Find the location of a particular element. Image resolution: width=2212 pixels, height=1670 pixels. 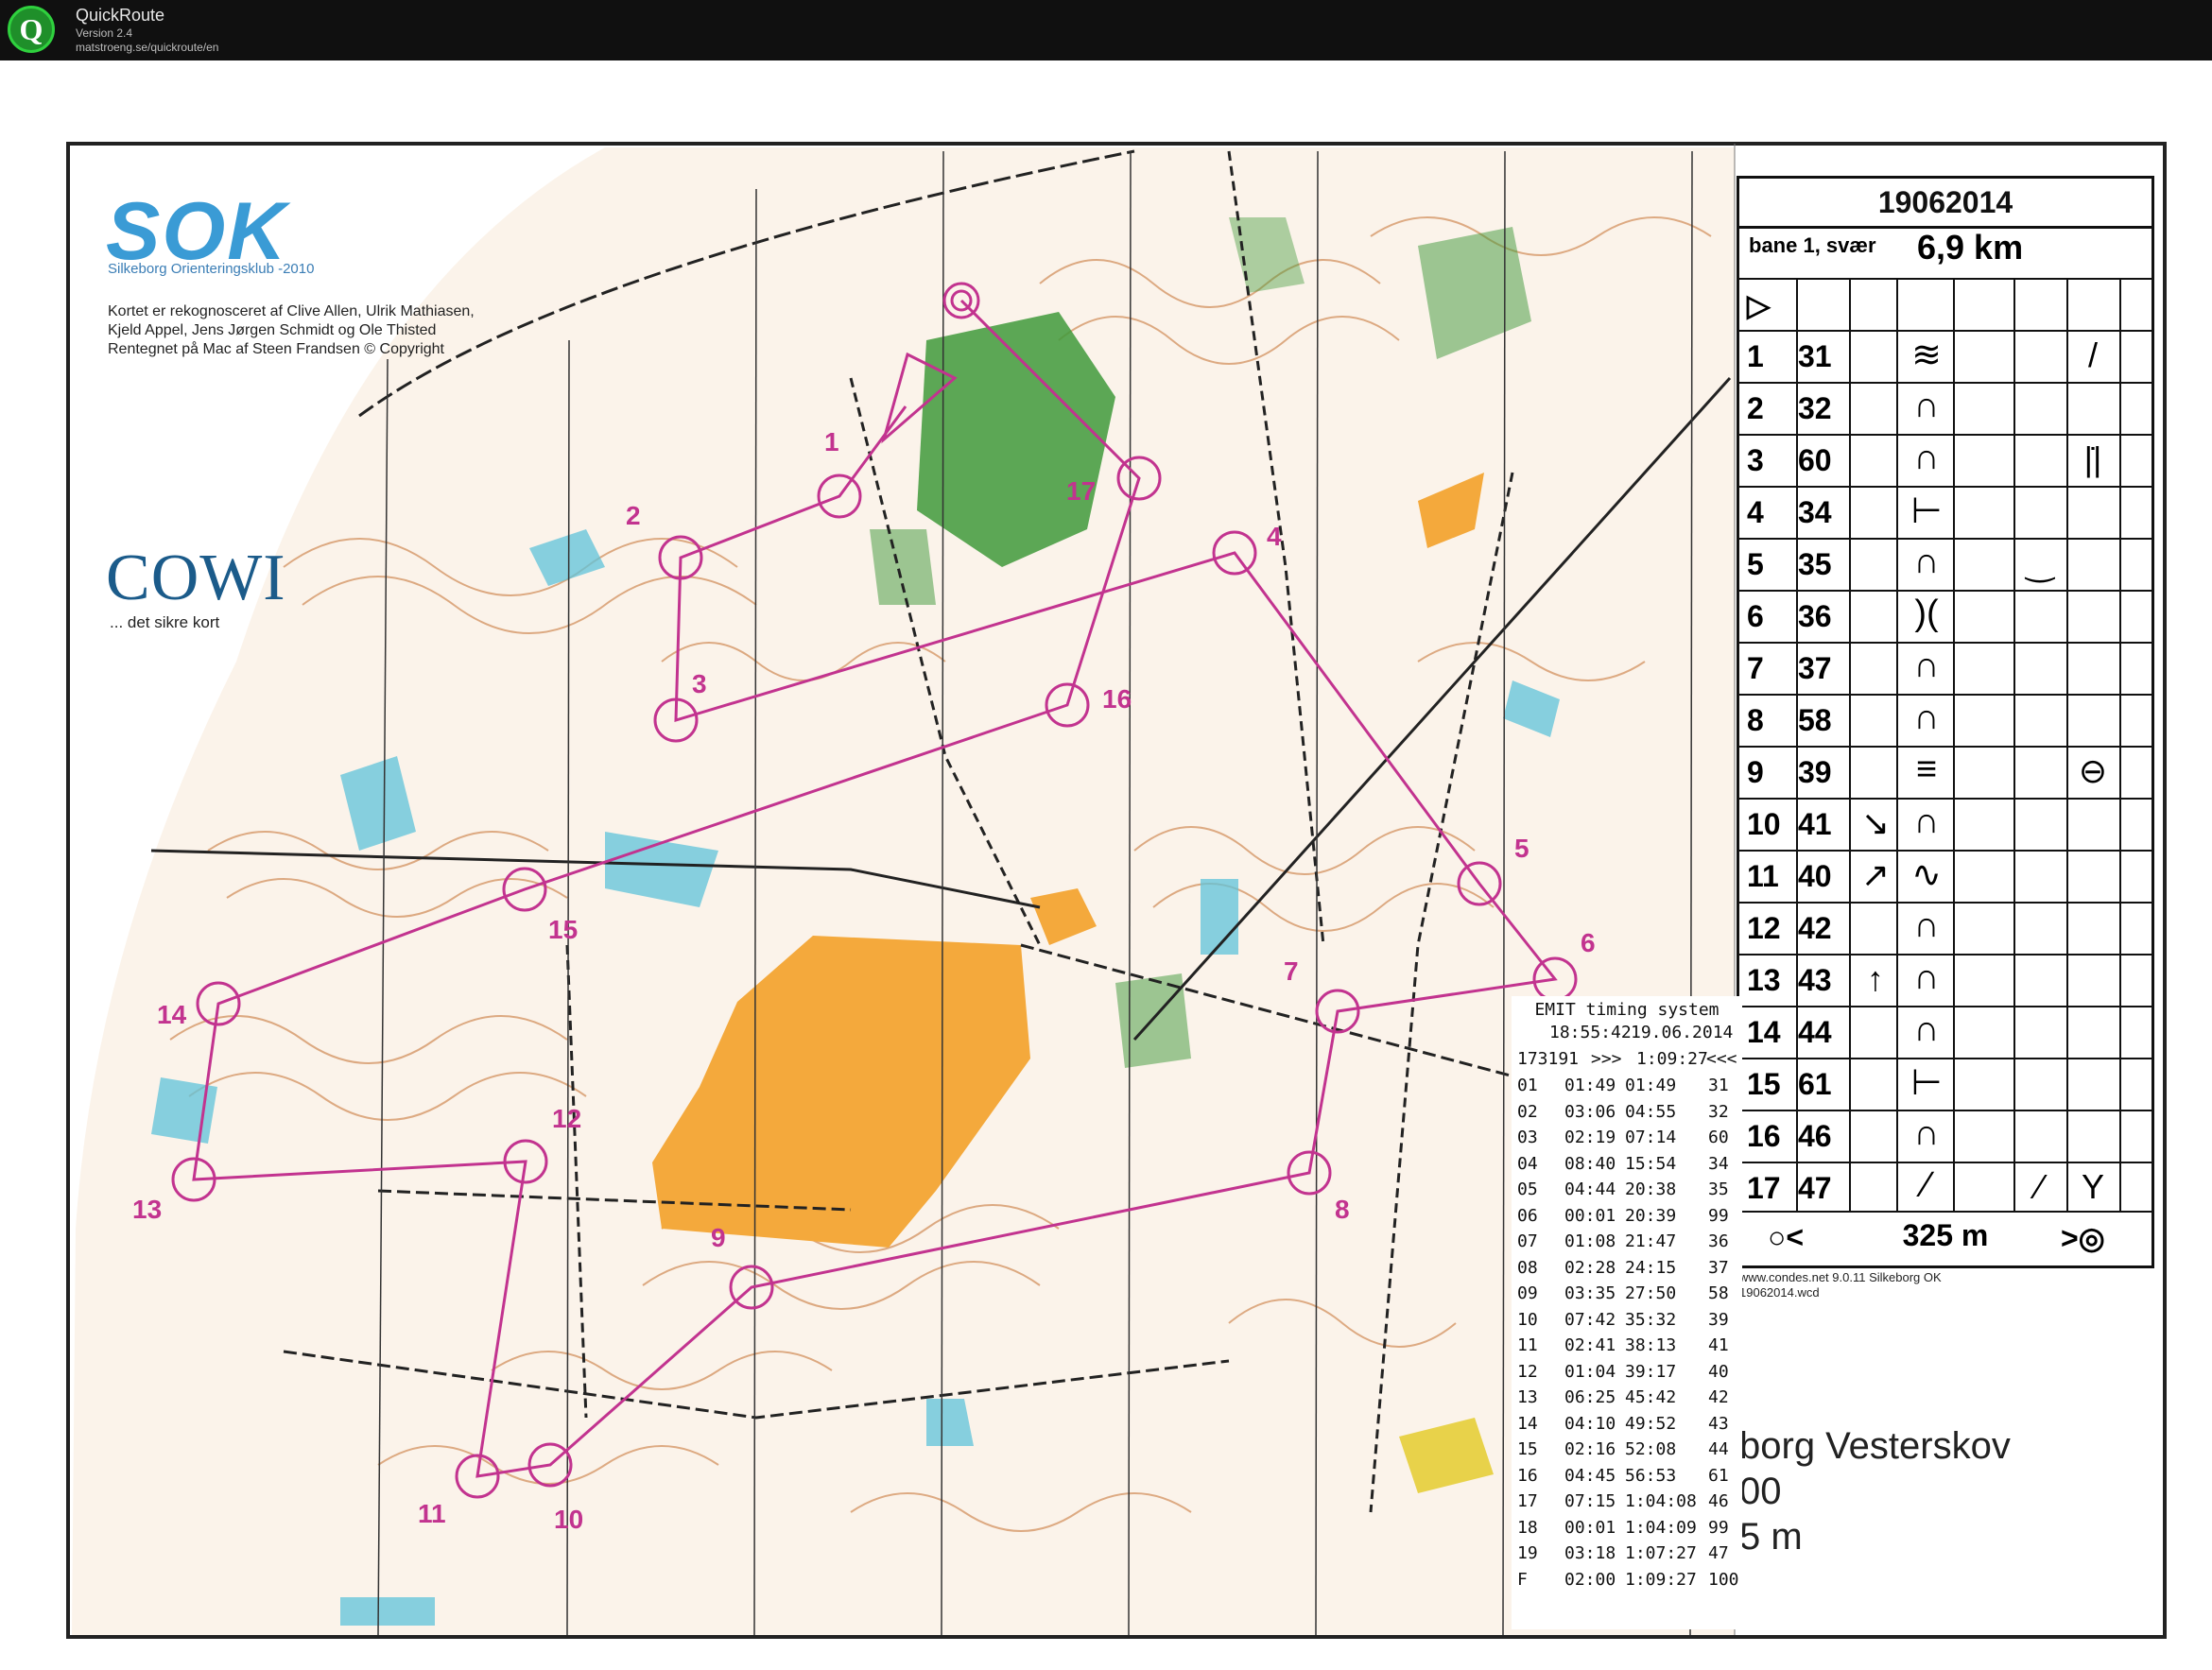

control-order: 14 is located at coordinates (1764, 1032).